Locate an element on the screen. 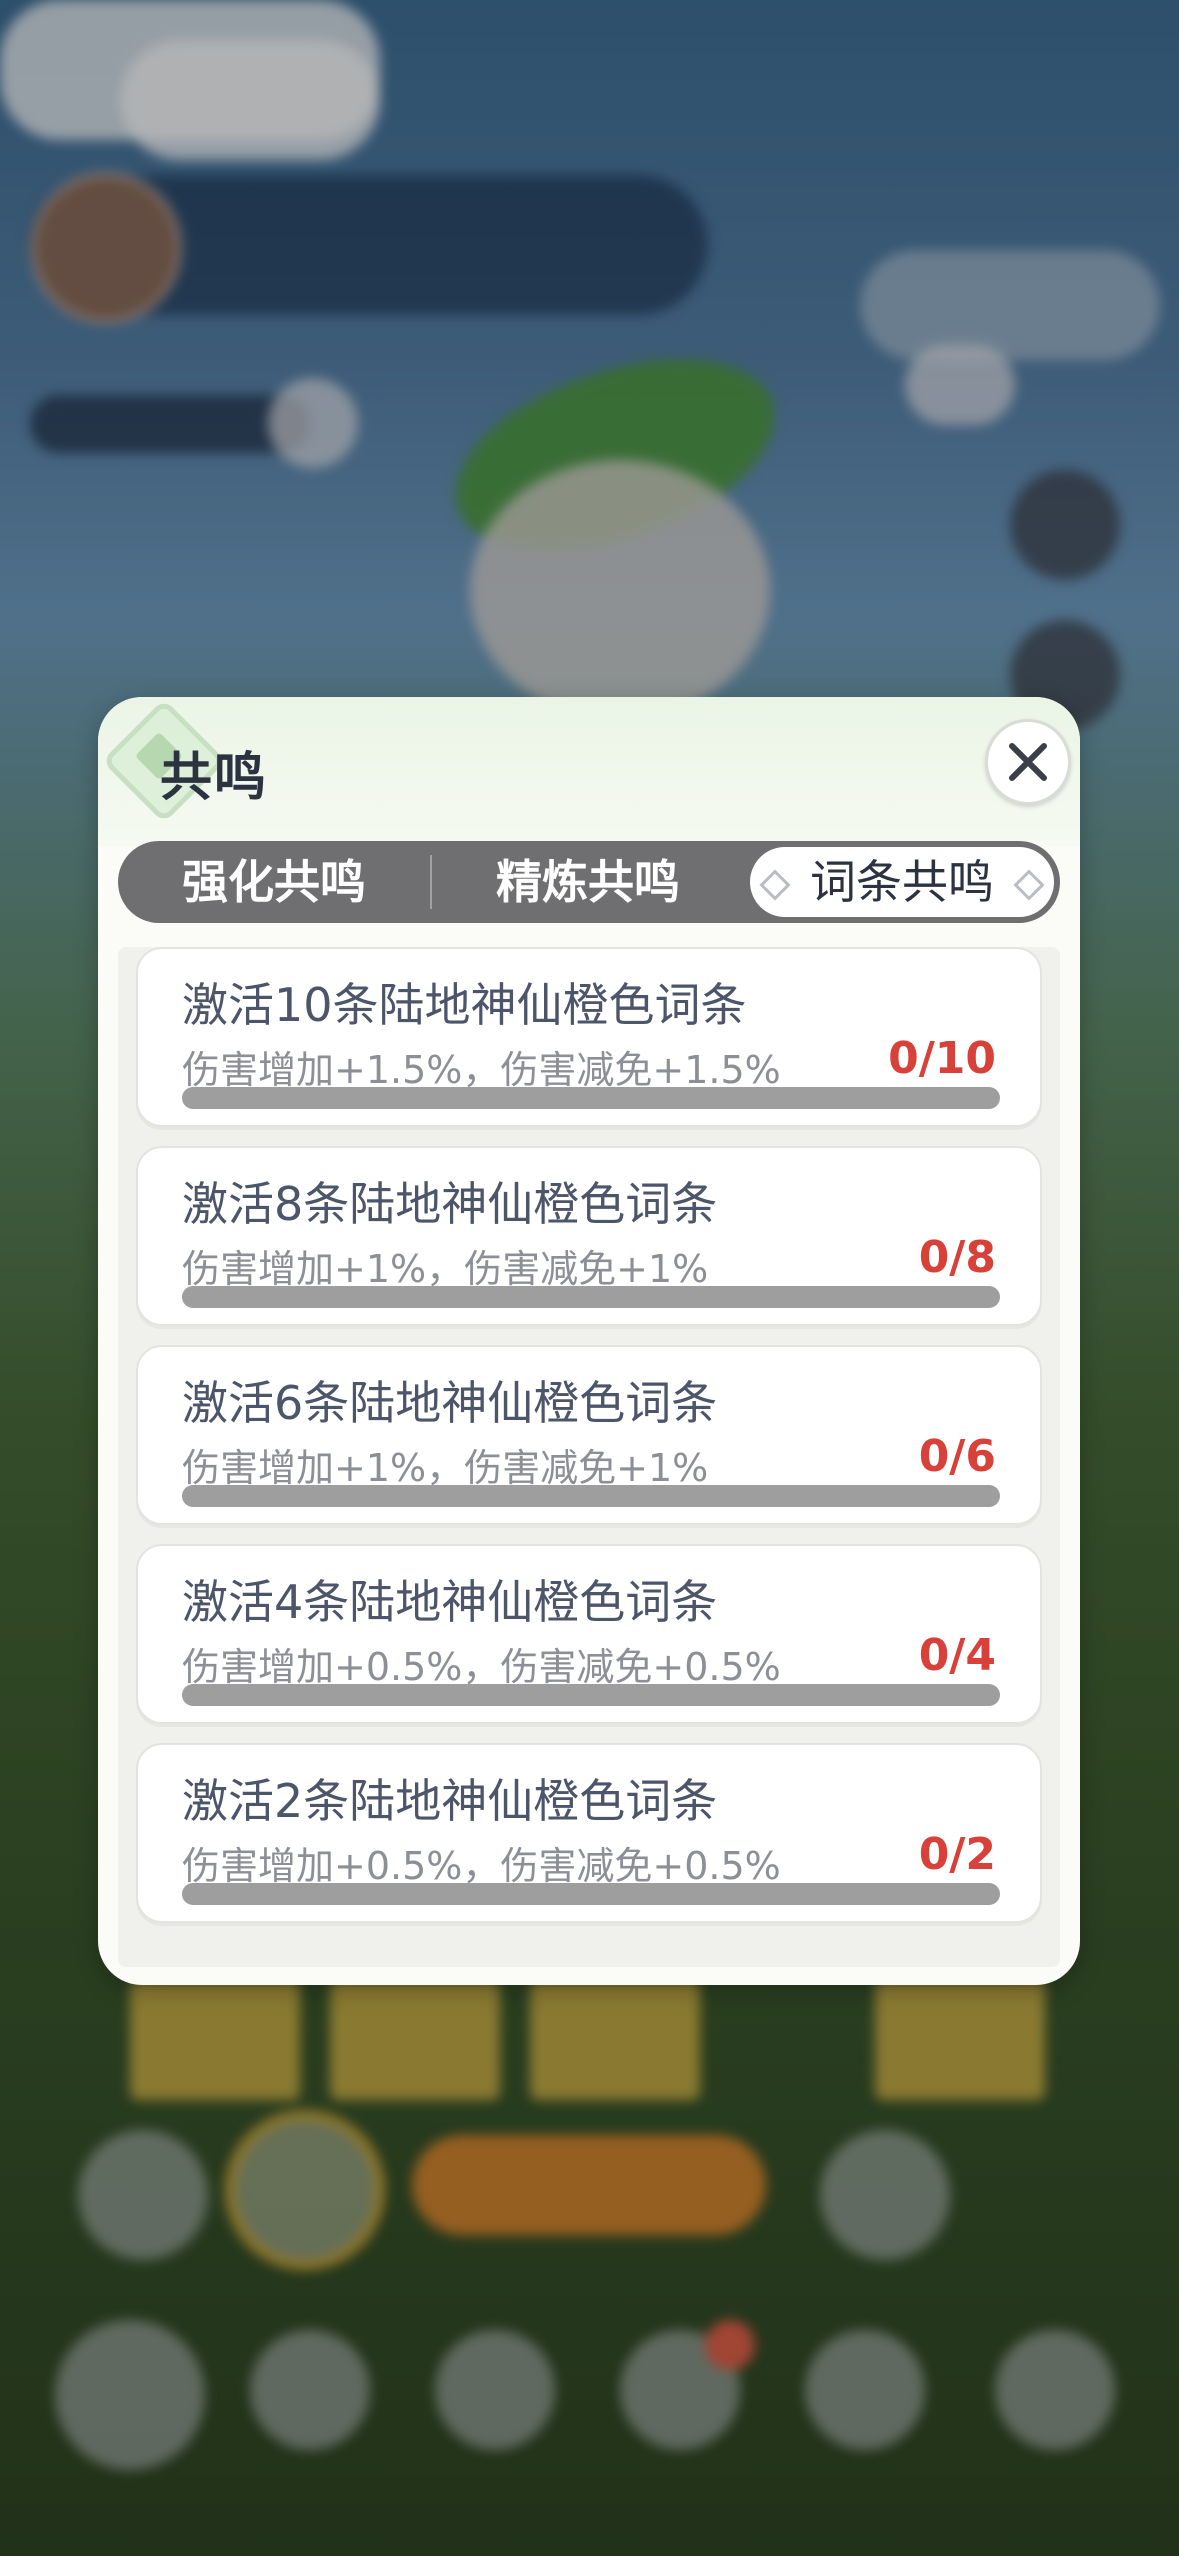 The image size is (1179, 2556). list-item: 激活10条陆地神仙橙色词条 伤害增加+1.5%，伤害减免+1.5% 0/10 is located at coordinates (589, 1037).